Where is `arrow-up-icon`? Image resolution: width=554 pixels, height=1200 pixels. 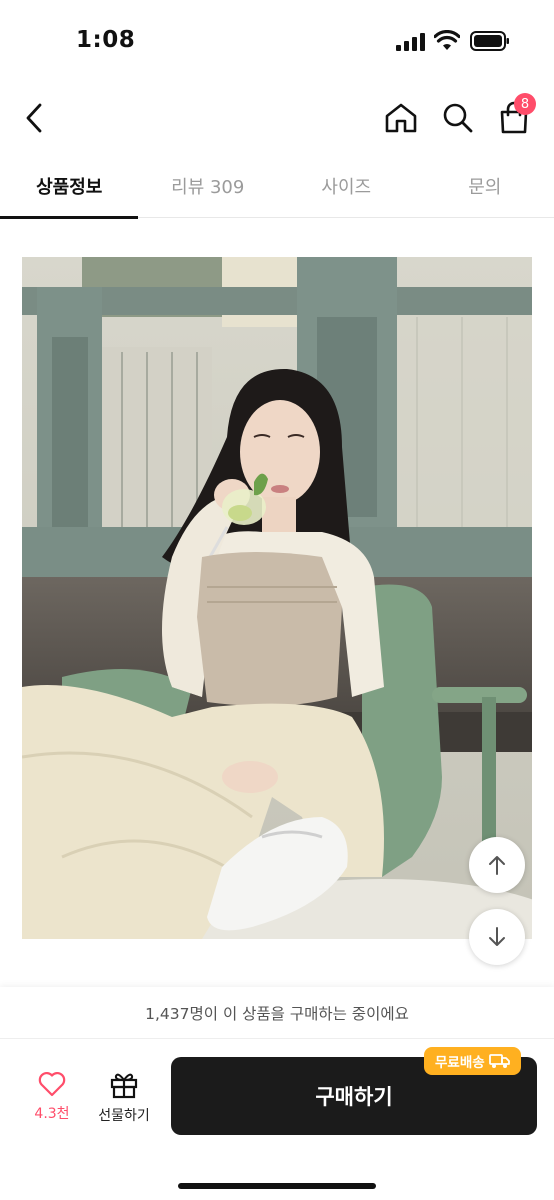
arrow-up-icon is located at coordinates (497, 865).